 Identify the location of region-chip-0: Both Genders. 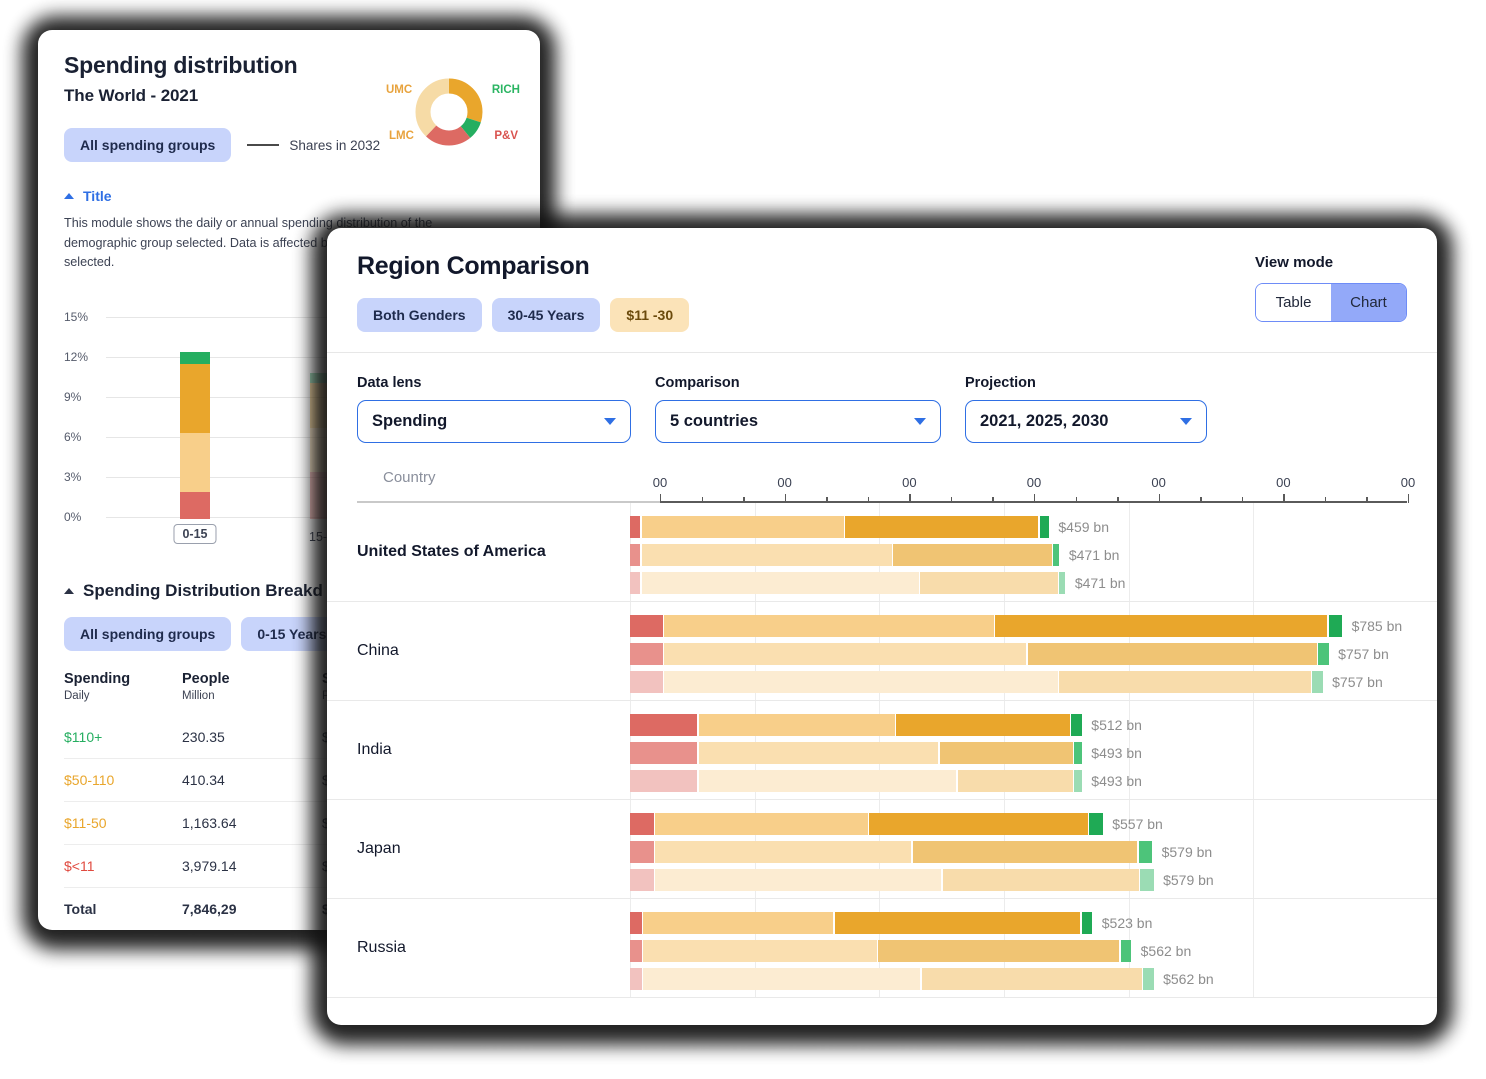
(419, 315).